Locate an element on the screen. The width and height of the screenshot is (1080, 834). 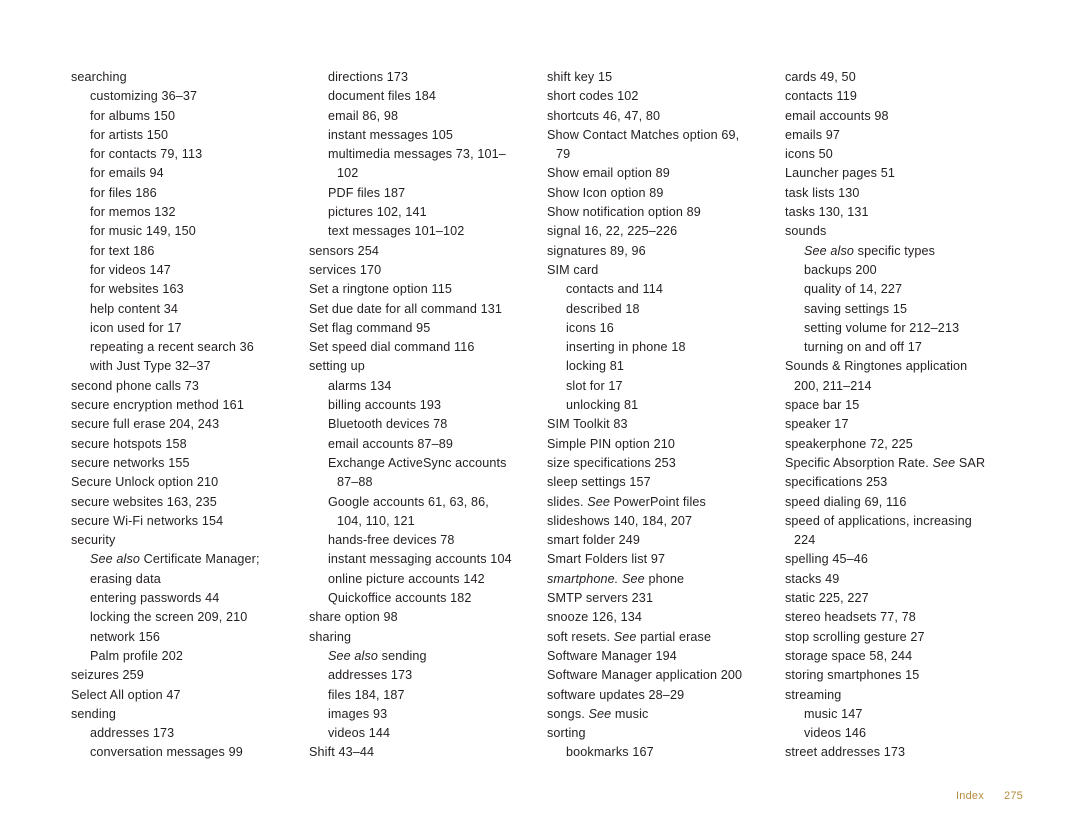
index-entry: secure full erase 204, 243 is located at coordinates (183, 424).